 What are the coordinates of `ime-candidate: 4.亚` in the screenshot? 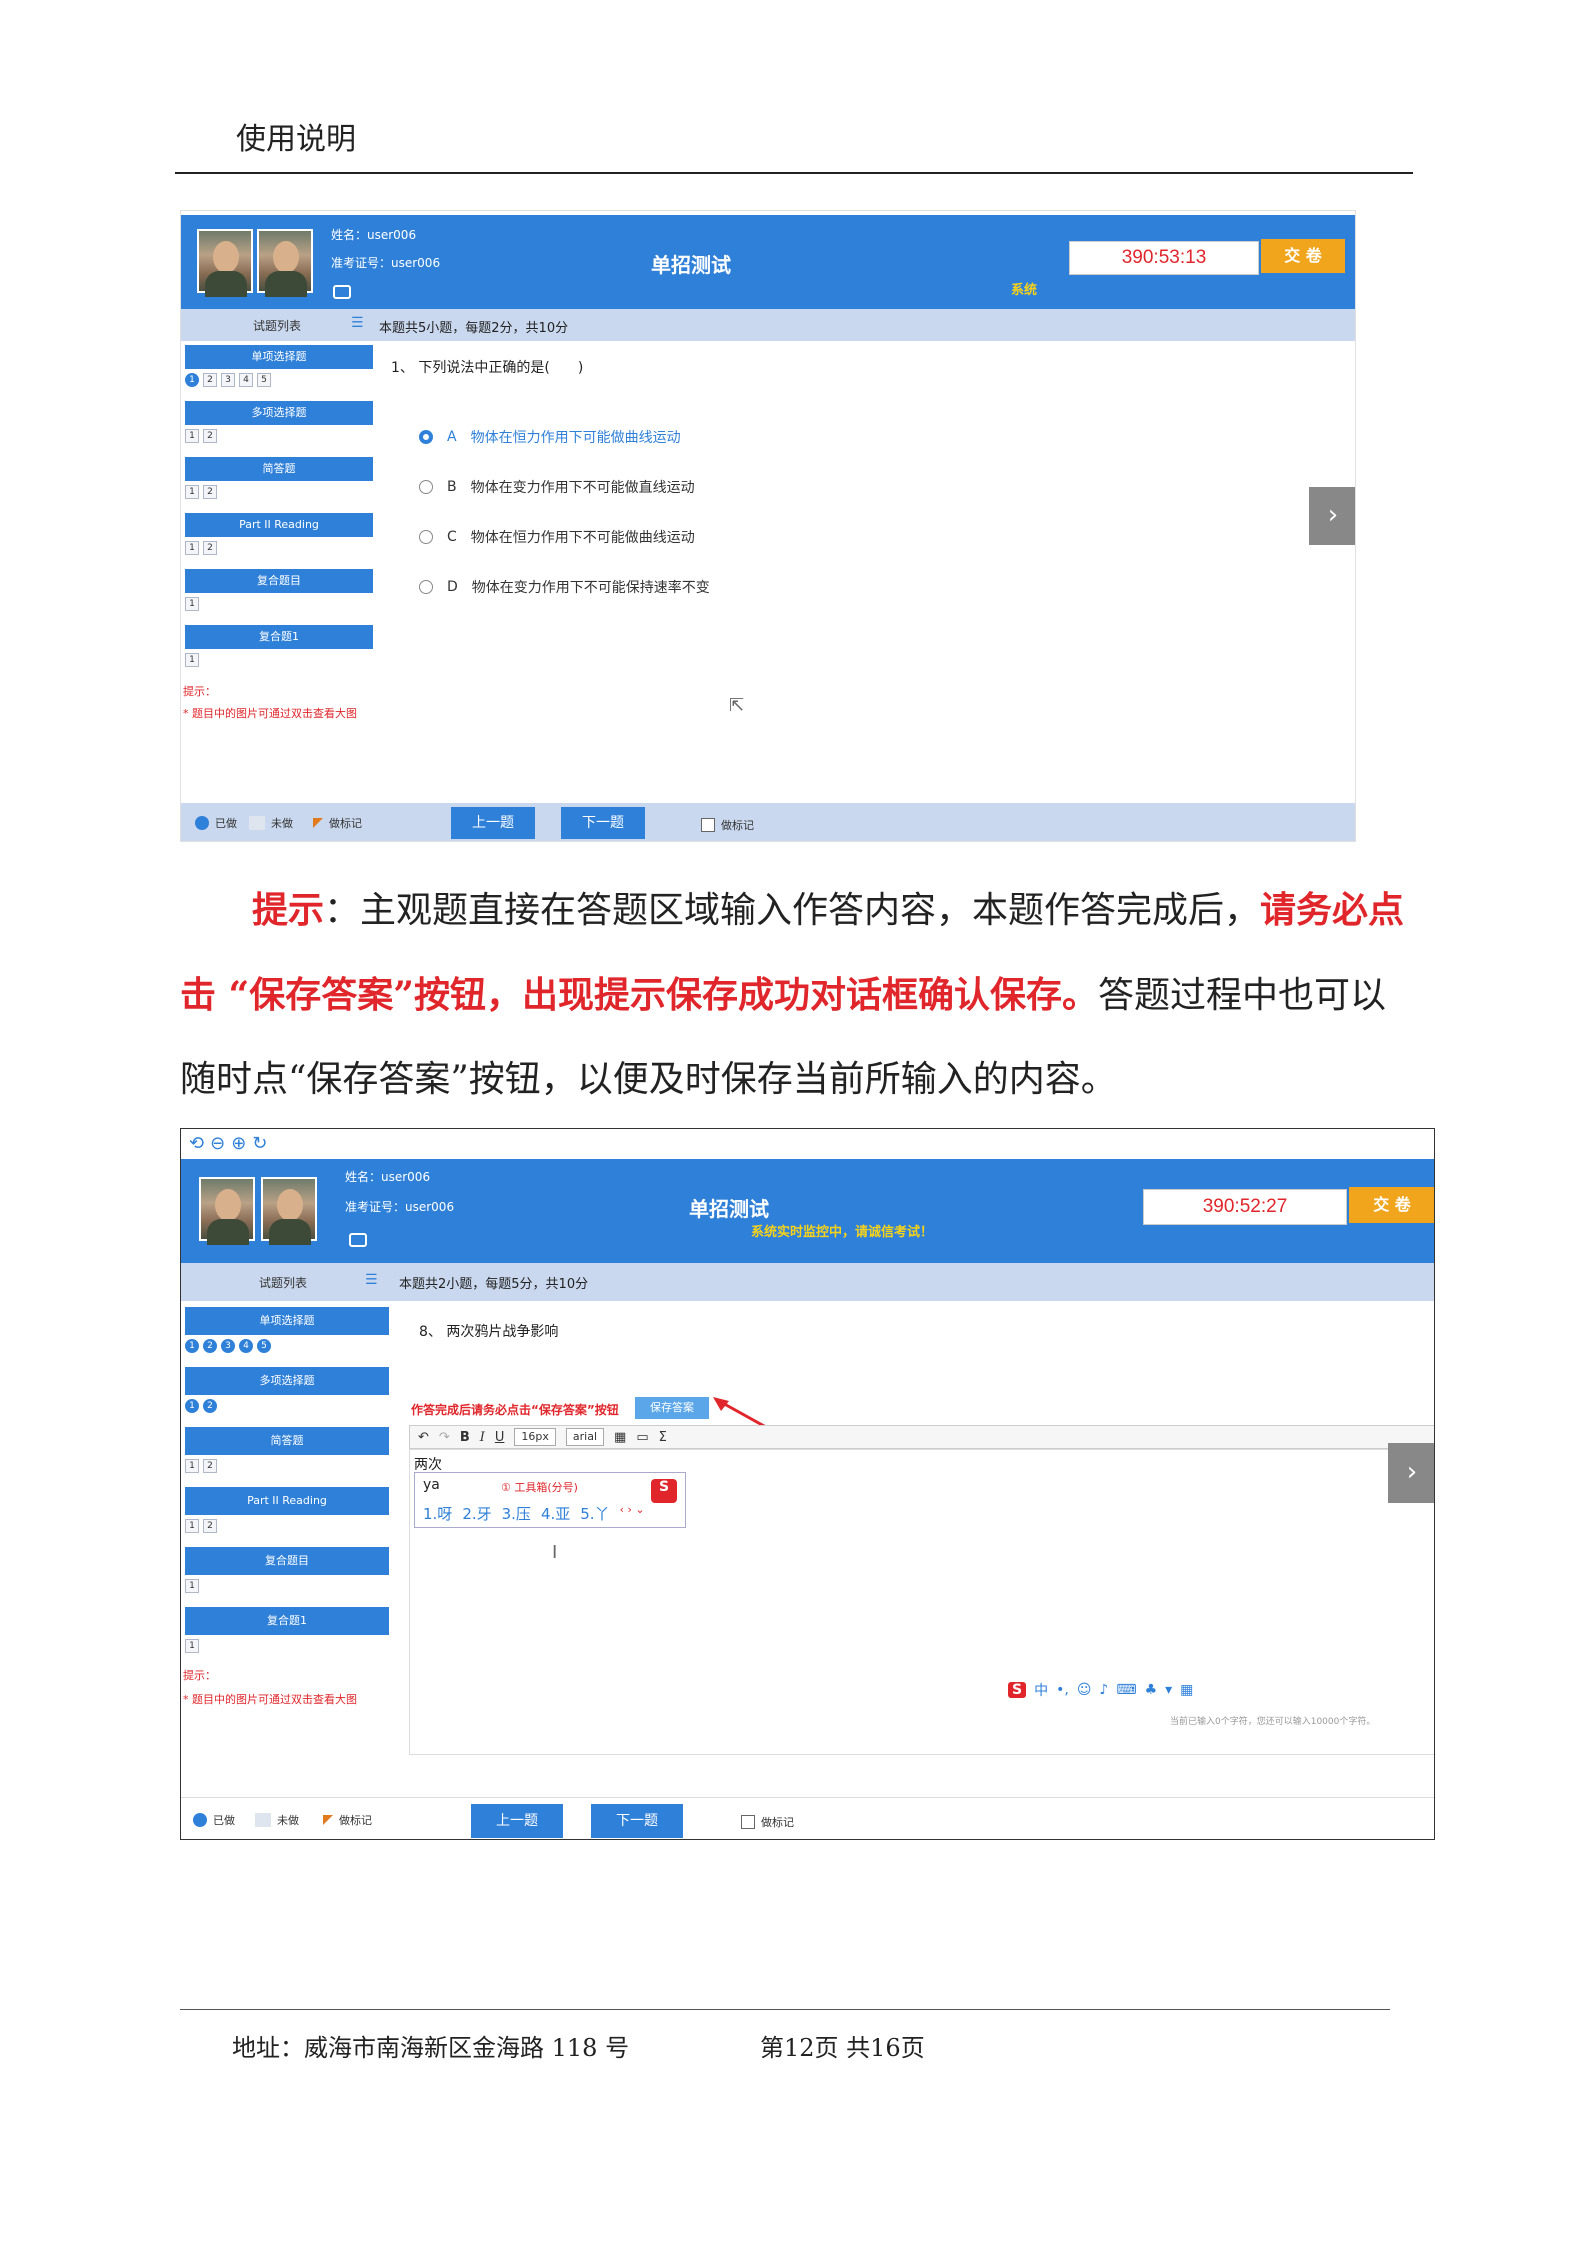 It's located at (555, 1513).